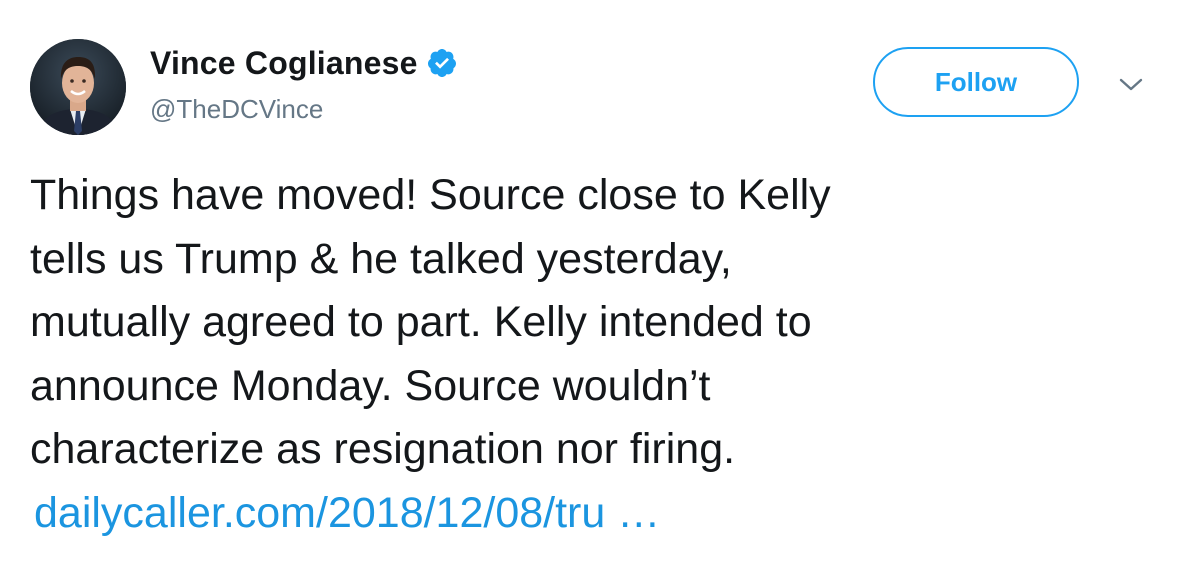 Image resolution: width=1194 pixels, height=570 pixels. Describe the element at coordinates (236, 109) in the screenshot. I see `user-handle: @TheDCVince` at that location.